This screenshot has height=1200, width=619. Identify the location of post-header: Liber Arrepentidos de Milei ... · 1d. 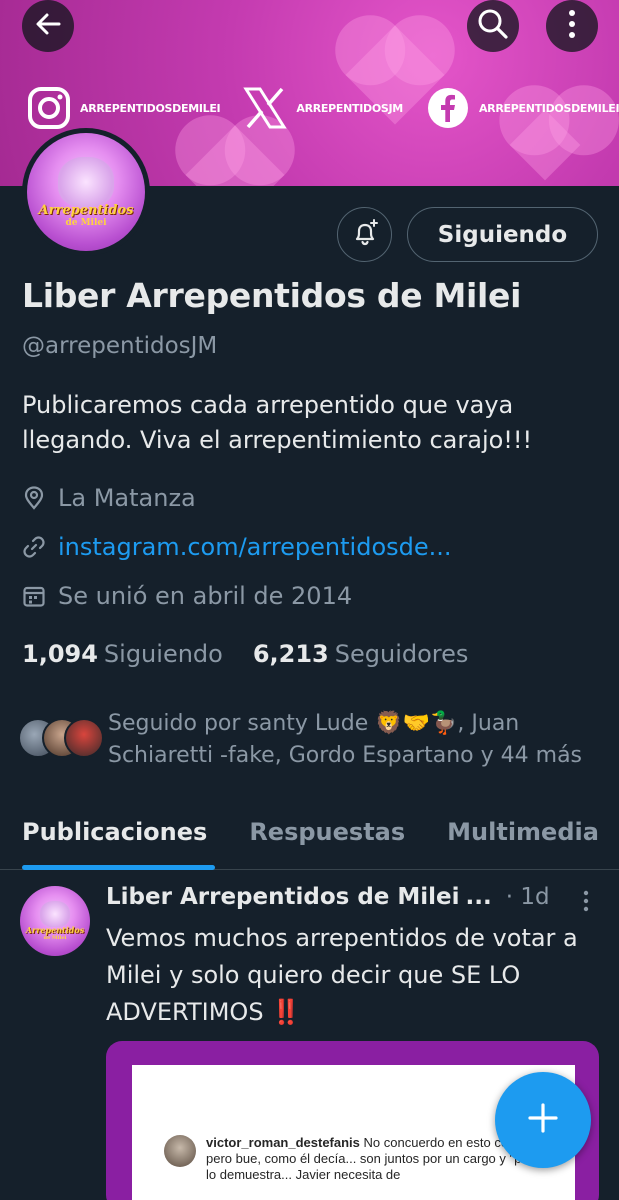
(328, 897).